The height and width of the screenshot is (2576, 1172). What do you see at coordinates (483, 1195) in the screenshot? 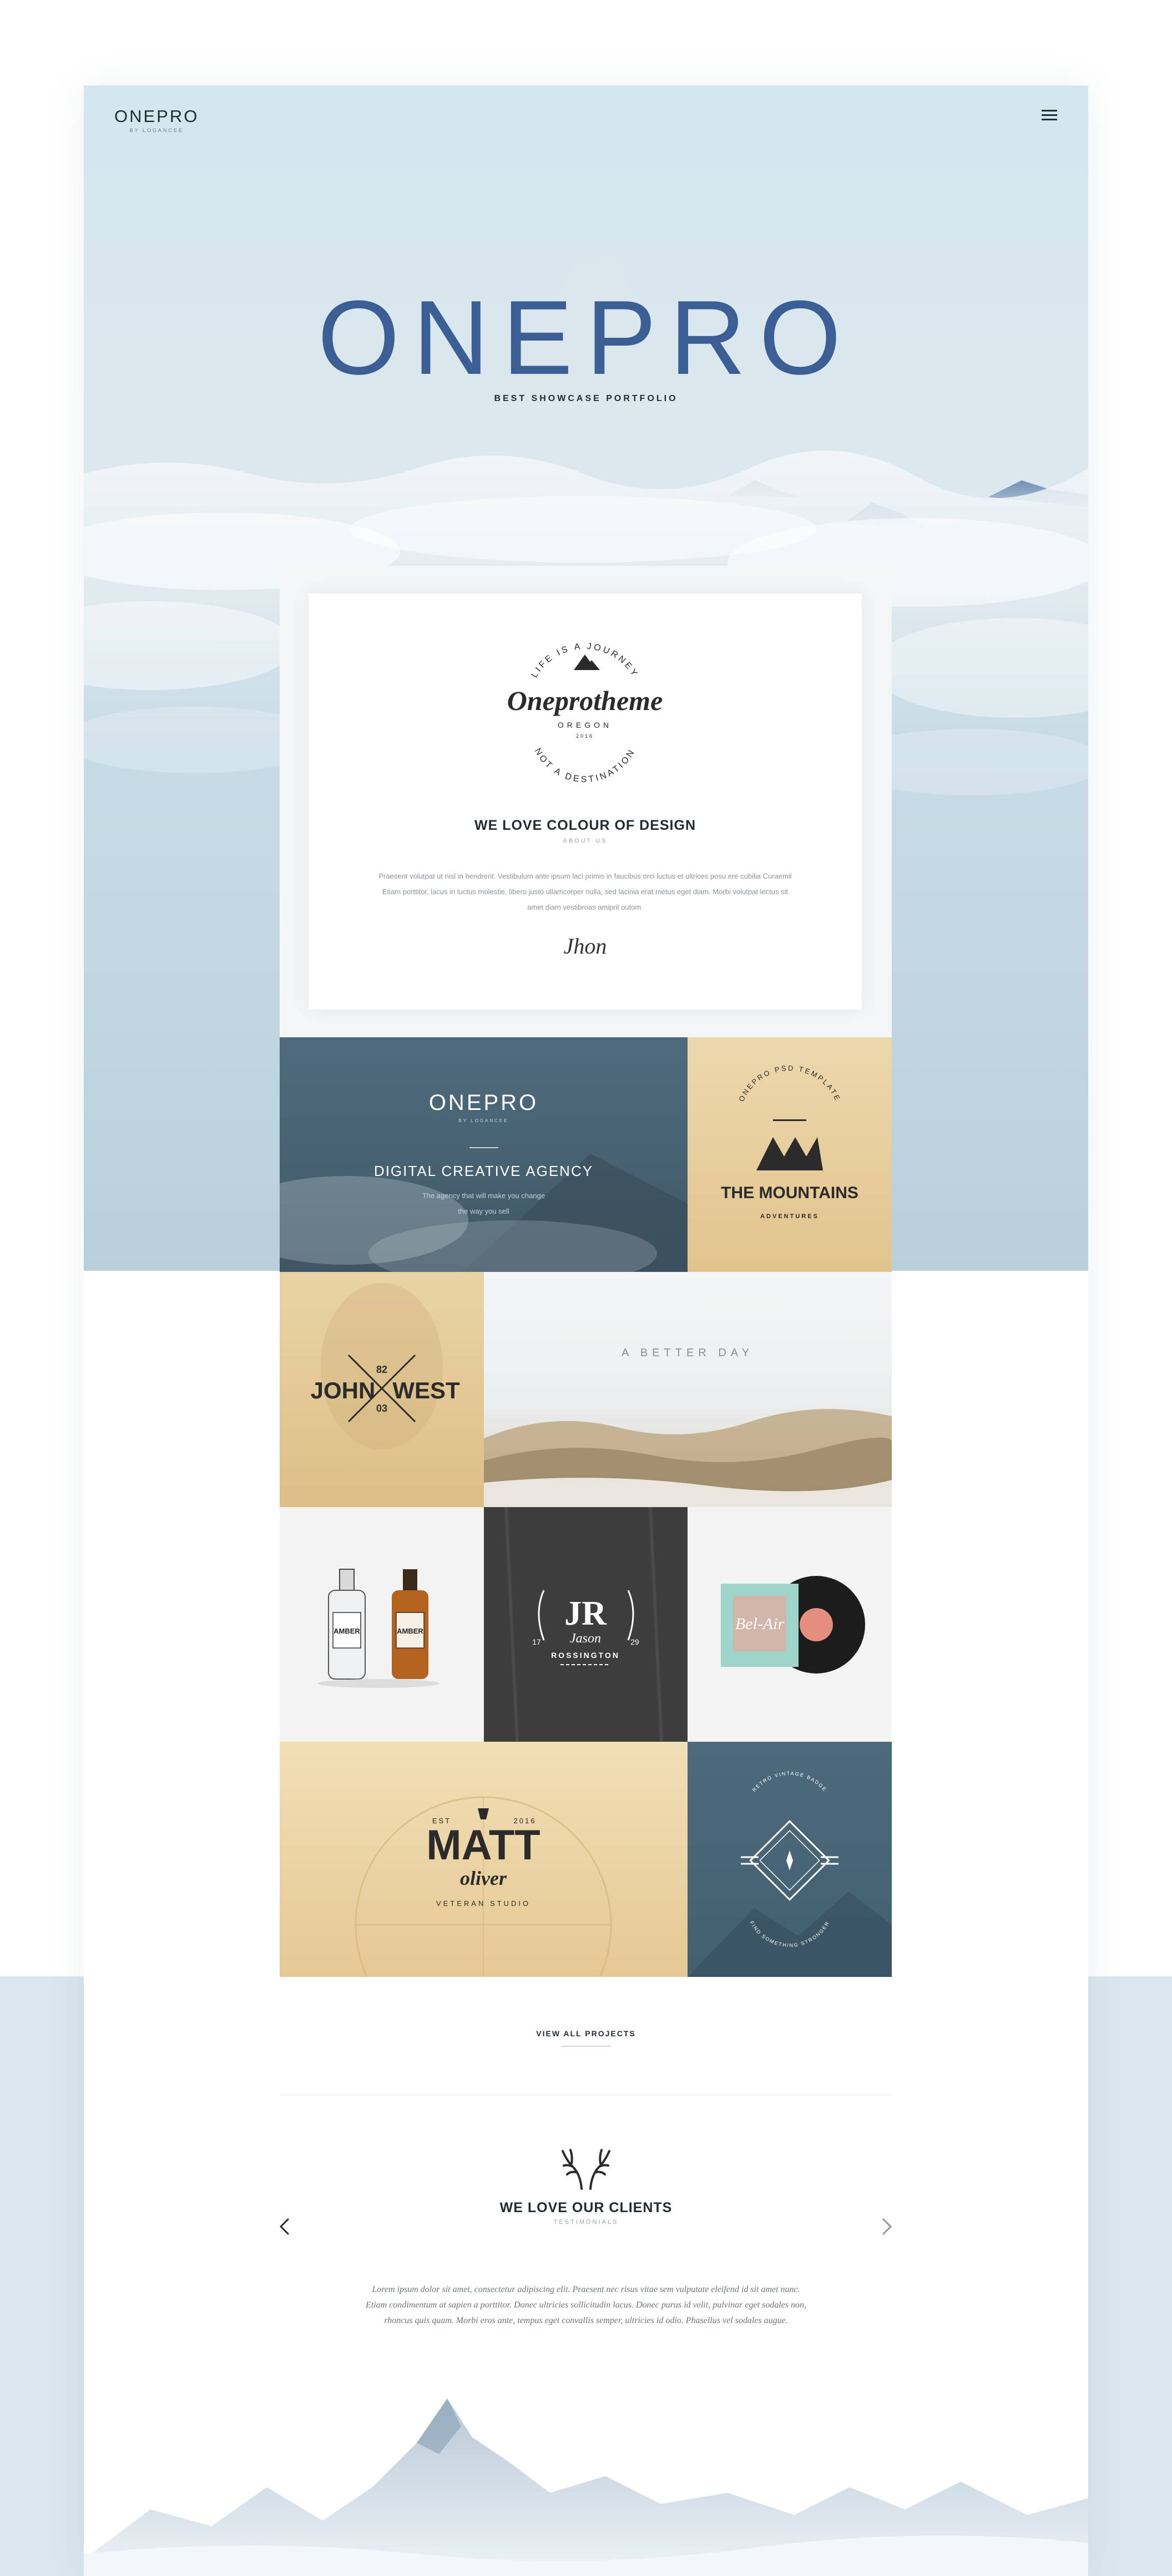
I see `agency-line1: The agency that will make you change` at bounding box center [483, 1195].